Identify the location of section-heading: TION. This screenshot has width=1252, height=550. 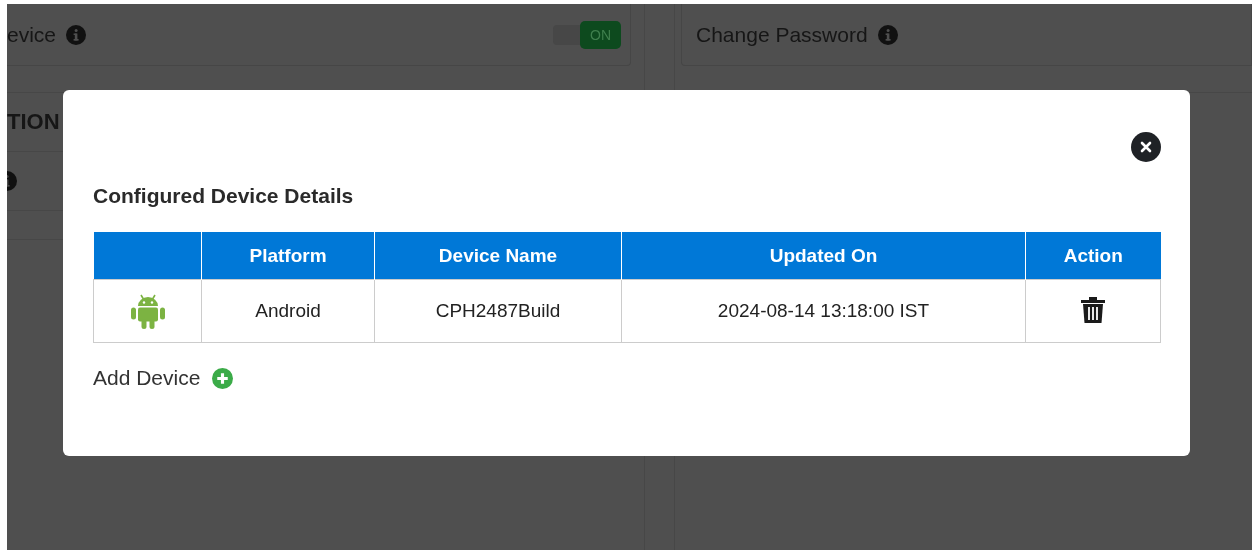
(33, 122).